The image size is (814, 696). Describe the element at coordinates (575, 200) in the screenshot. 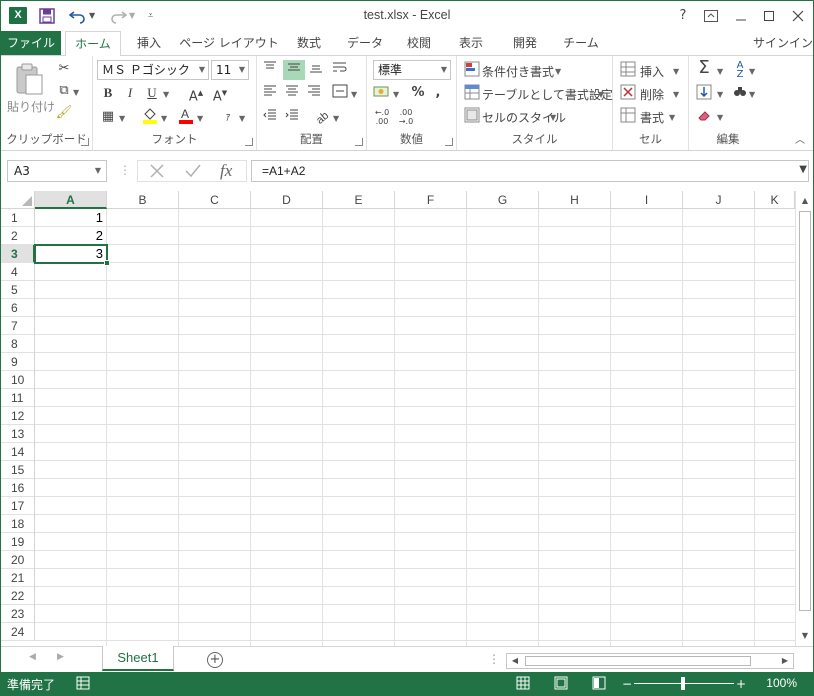

I see `column-header-h: H` at that location.